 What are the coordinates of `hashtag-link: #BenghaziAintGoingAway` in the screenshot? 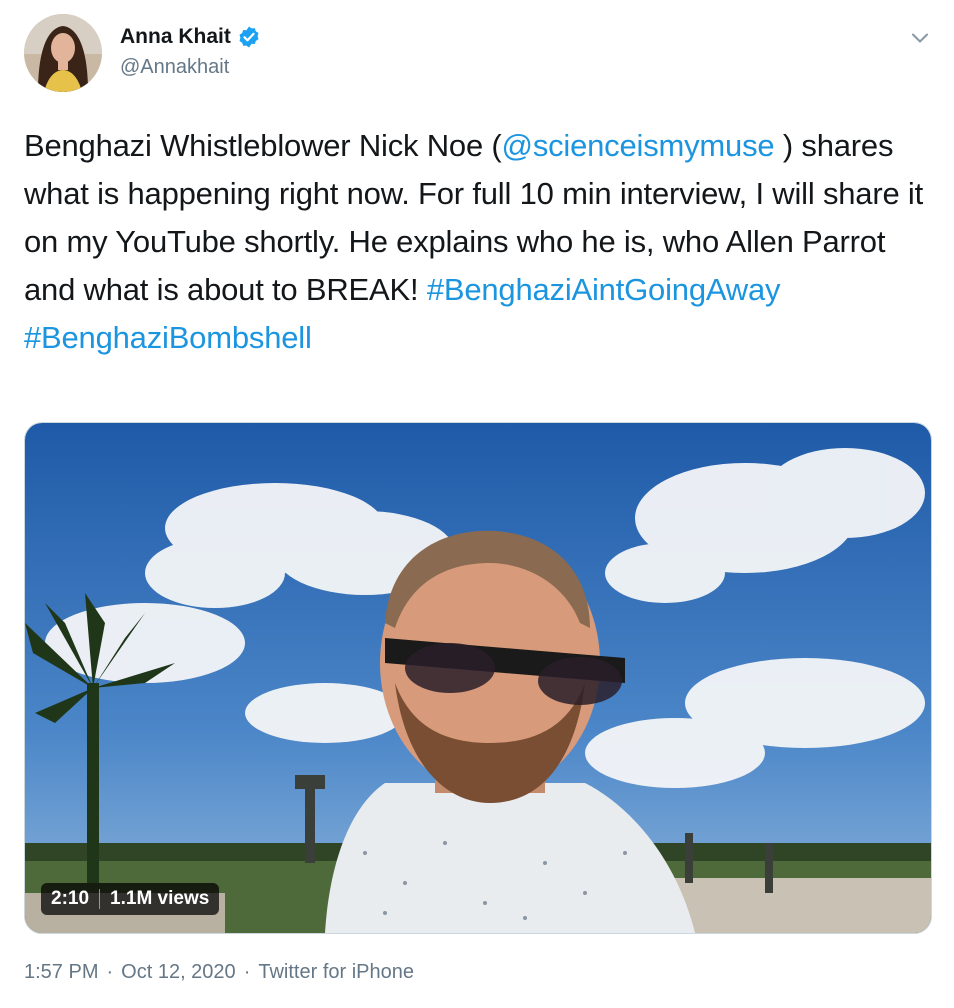 It's located at (604, 289).